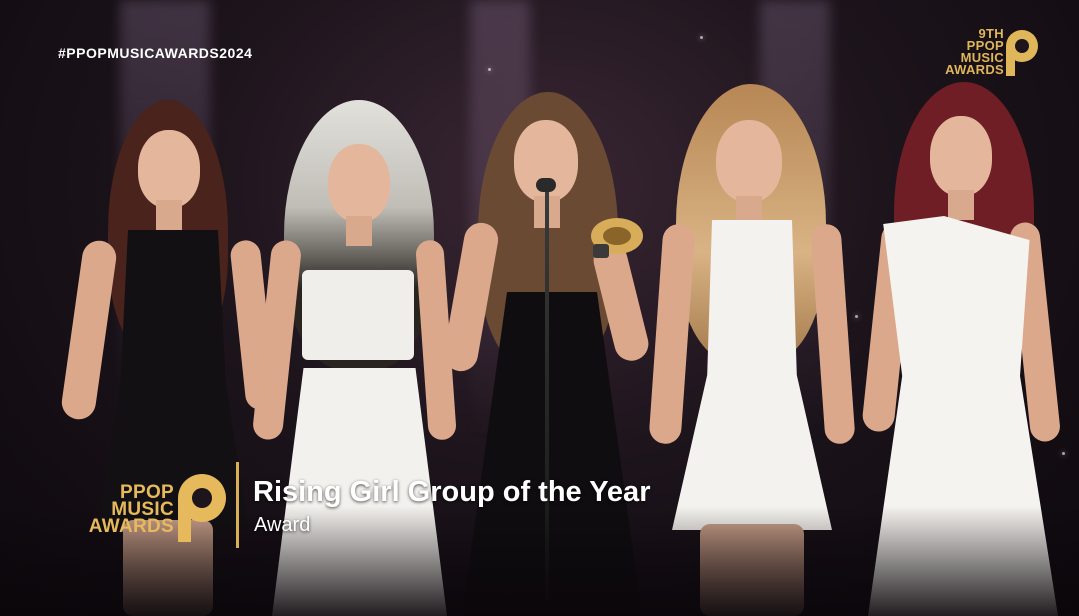 Image resolution: width=1079 pixels, height=616 pixels. I want to click on trophy-icon, so click(617, 238).